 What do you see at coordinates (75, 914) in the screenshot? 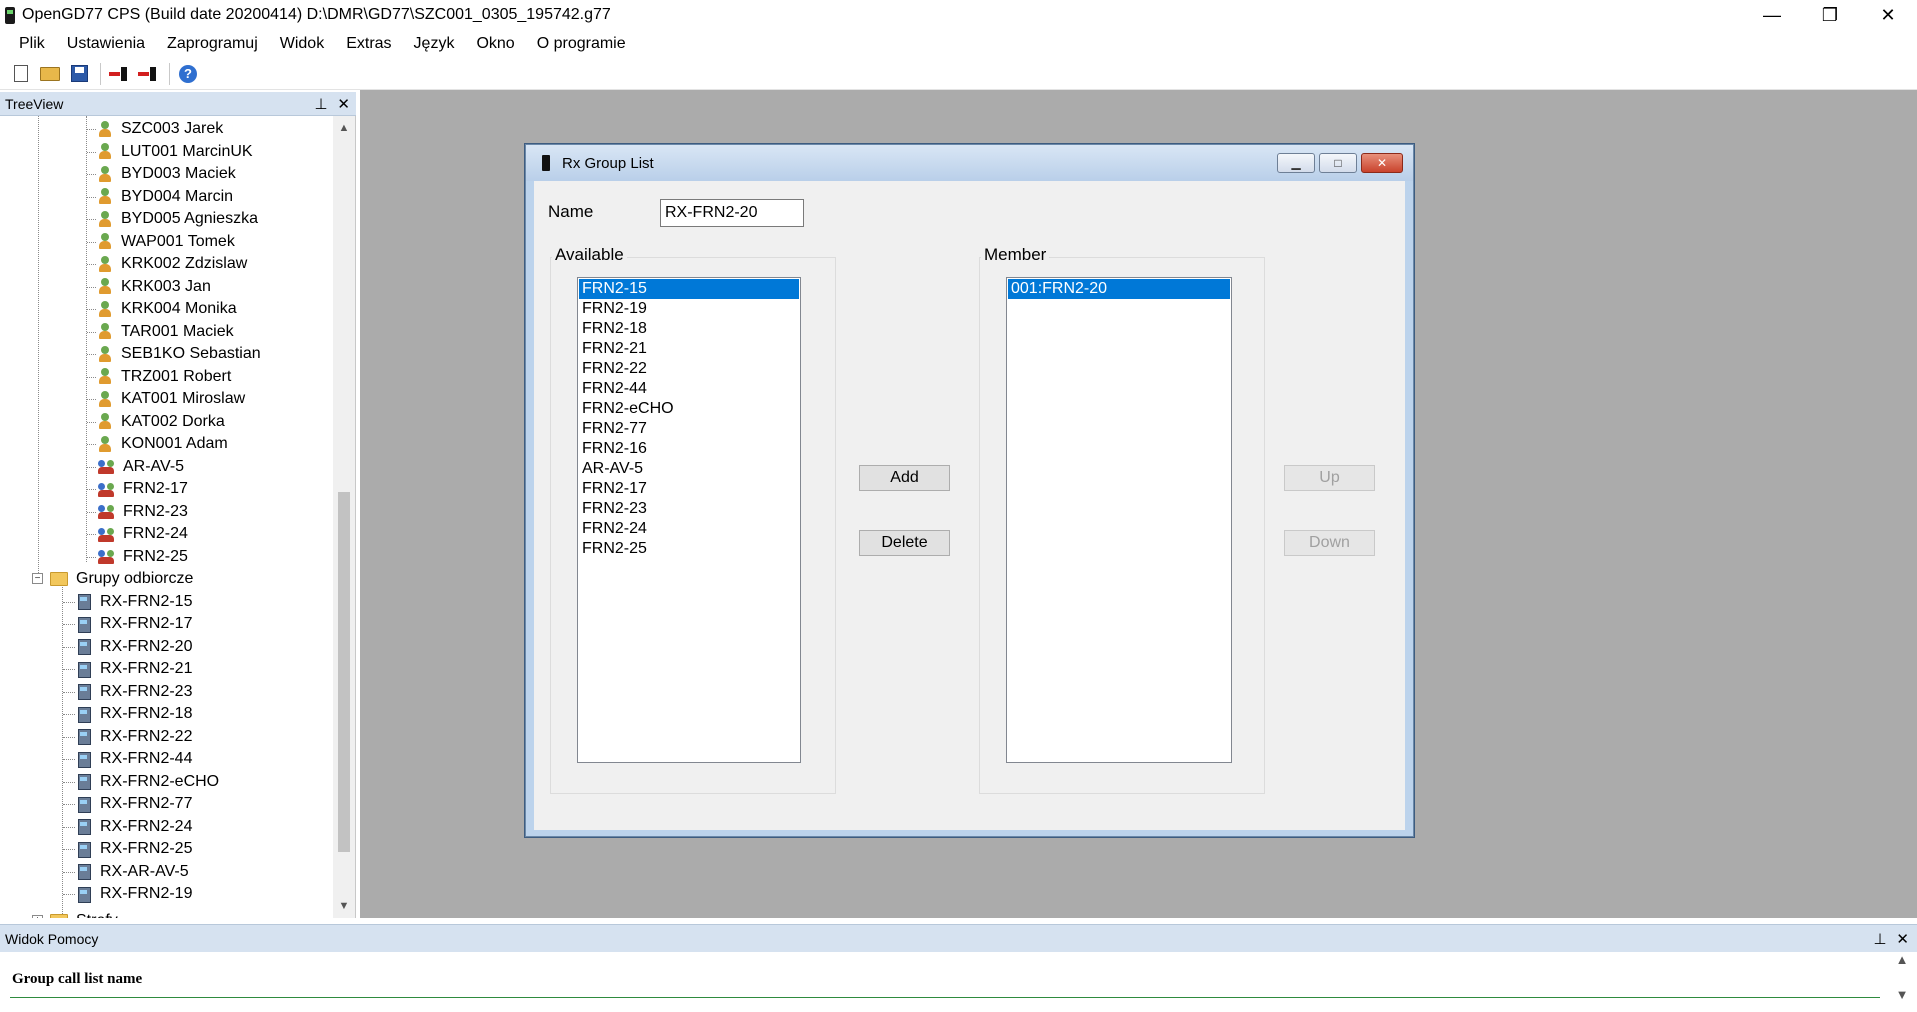
I see `tree-folder-strefy: + Strefy` at bounding box center [75, 914].